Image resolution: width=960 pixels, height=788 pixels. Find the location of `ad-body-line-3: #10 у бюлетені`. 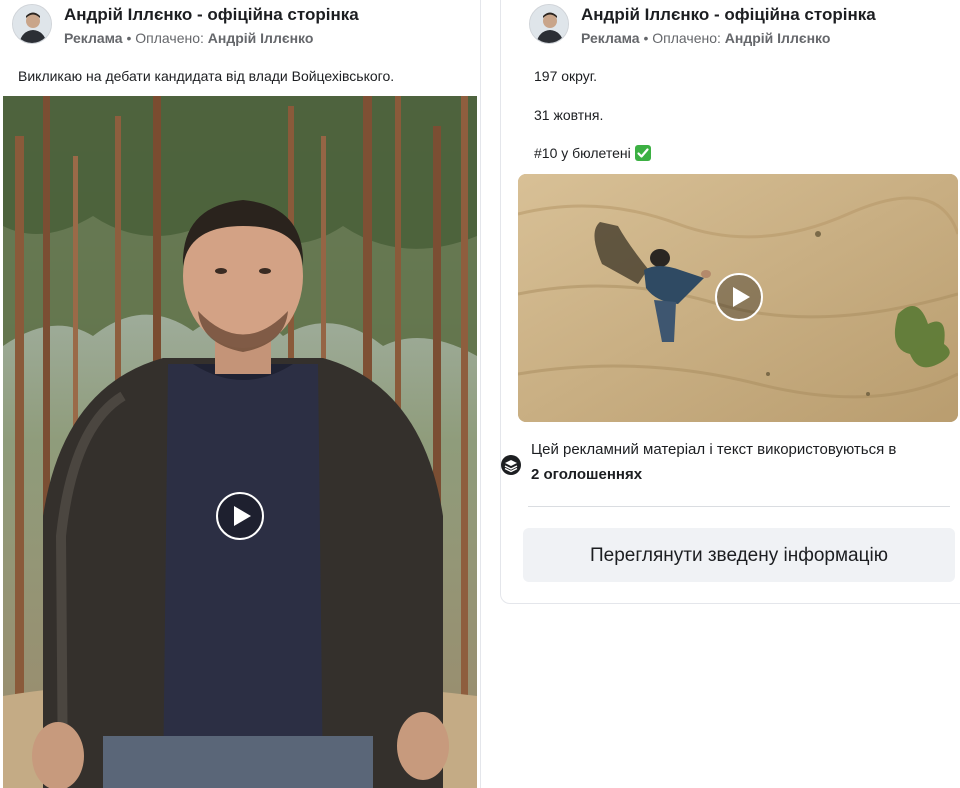

ad-body-line-3: #10 у бюлетені is located at coordinates (592, 153).